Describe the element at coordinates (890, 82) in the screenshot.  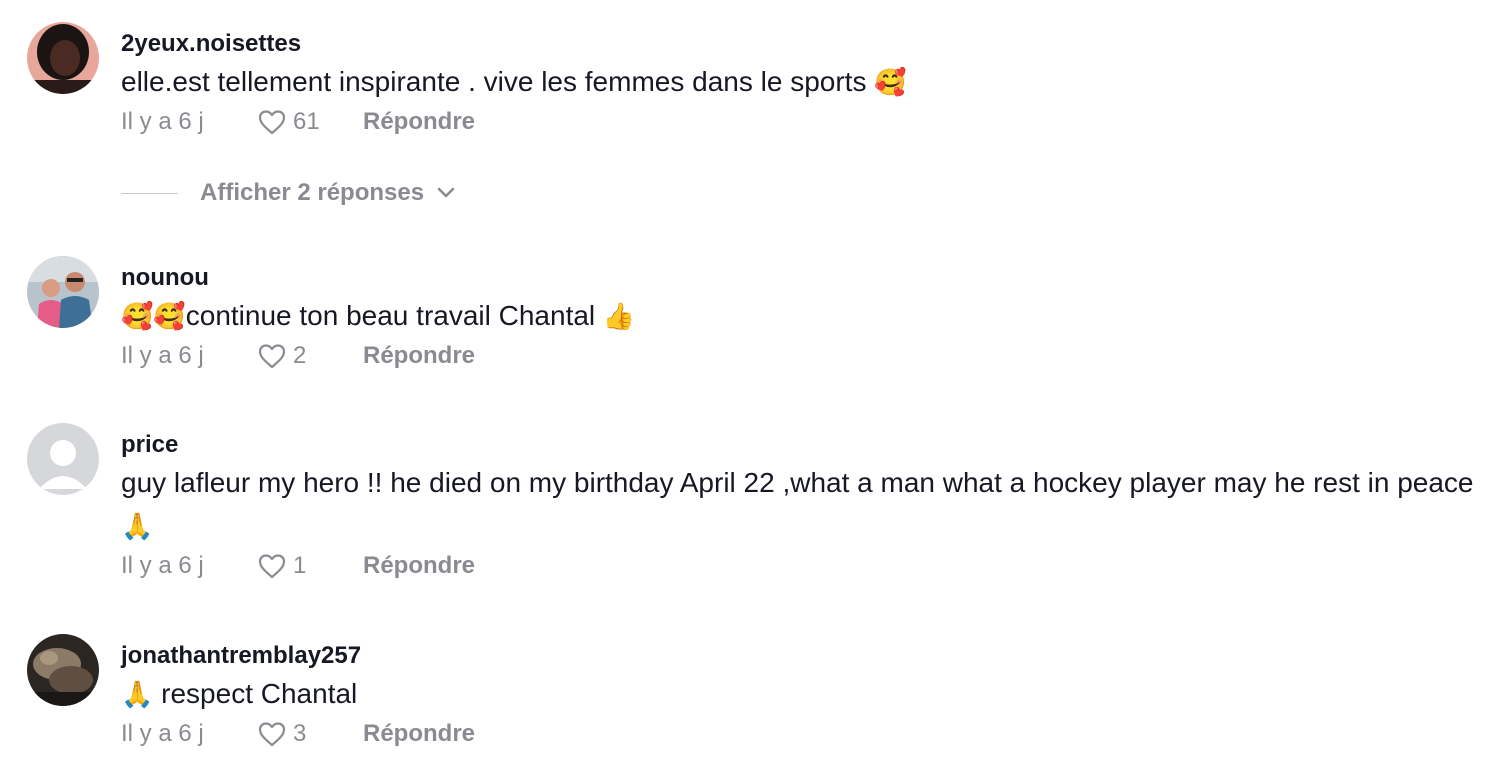
I see `smiling-hearts-emoji: 🥰` at that location.